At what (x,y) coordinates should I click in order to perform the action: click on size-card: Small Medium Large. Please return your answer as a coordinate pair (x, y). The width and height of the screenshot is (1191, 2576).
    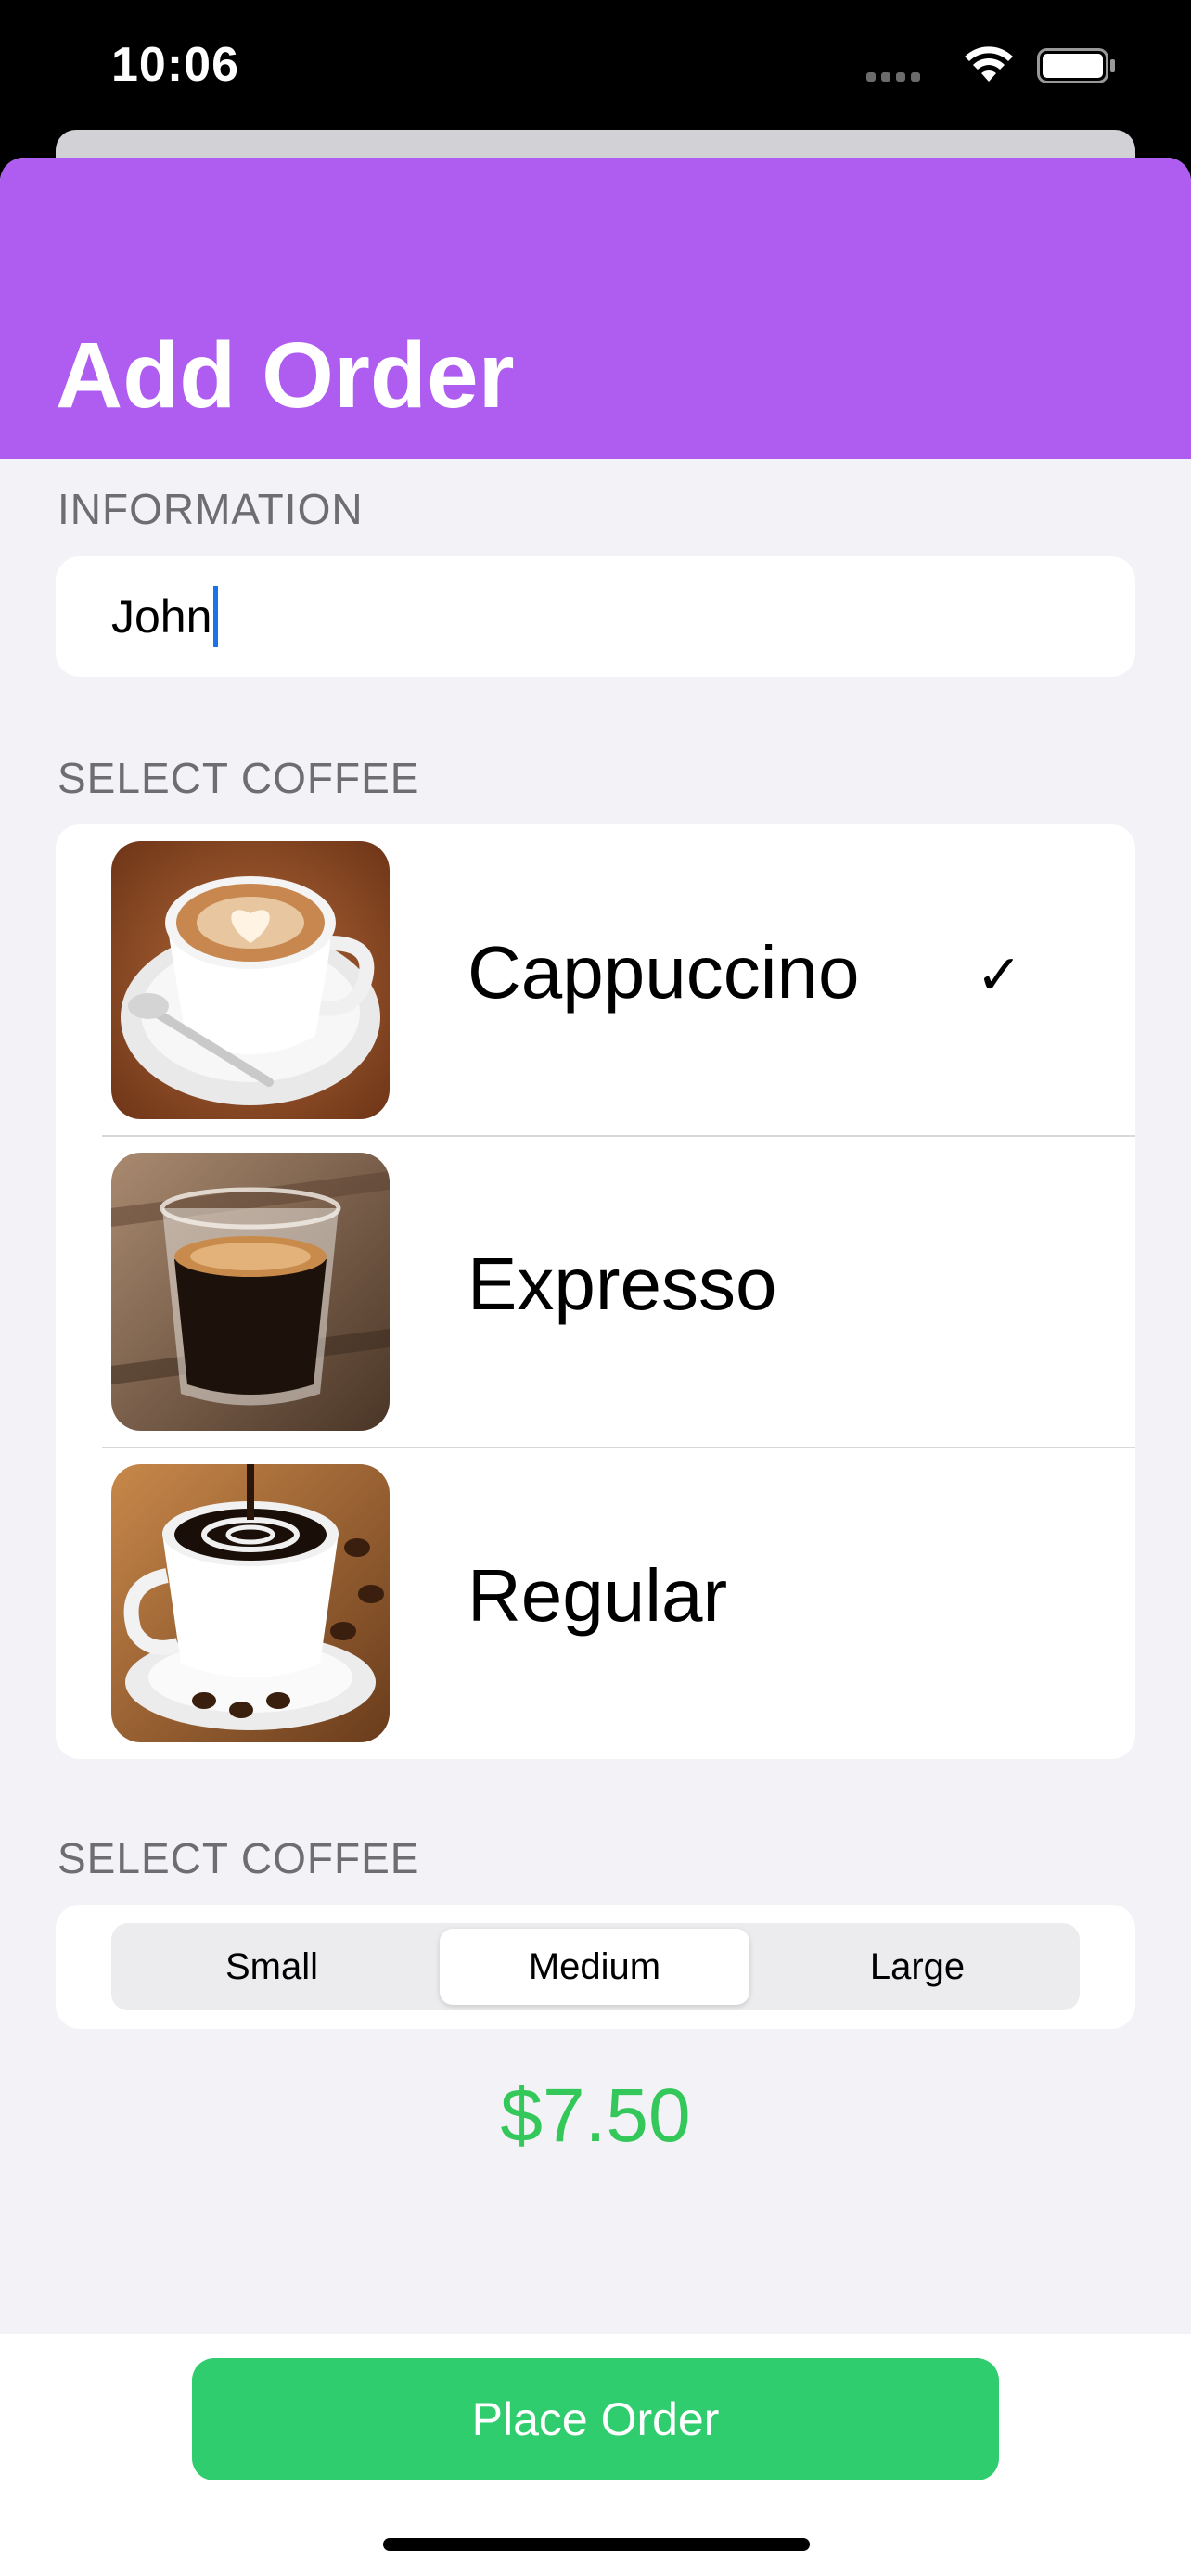
    Looking at the image, I should click on (595, 1967).